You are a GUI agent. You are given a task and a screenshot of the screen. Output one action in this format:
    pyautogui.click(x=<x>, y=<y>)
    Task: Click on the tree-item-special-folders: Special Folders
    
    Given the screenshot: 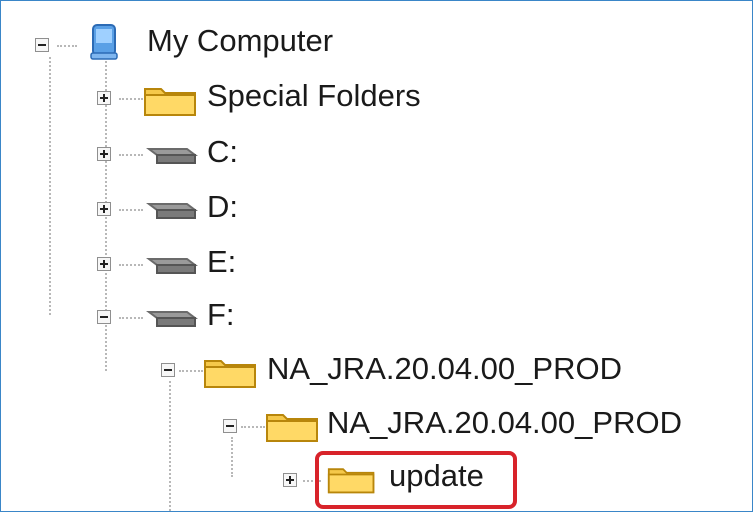 What is the action you would take?
    pyautogui.click(x=314, y=96)
    